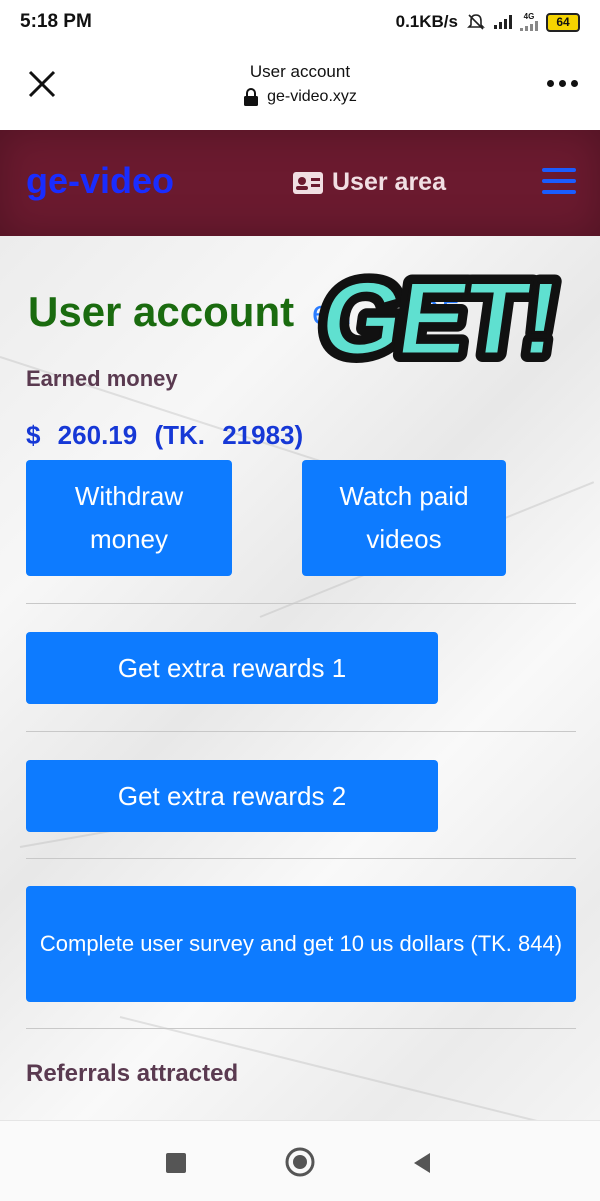 This screenshot has width=600, height=1201. I want to click on earned-amount: $ 260.19 (TK. 21983), so click(164, 435).